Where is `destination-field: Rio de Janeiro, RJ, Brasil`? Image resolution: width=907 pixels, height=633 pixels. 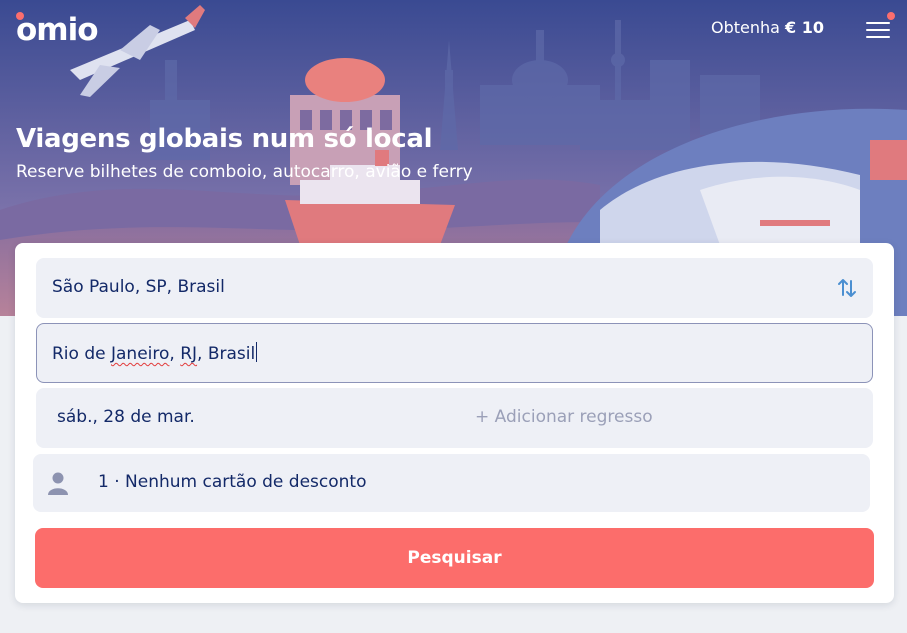
destination-field: Rio de Janeiro, RJ, Brasil is located at coordinates (454, 353).